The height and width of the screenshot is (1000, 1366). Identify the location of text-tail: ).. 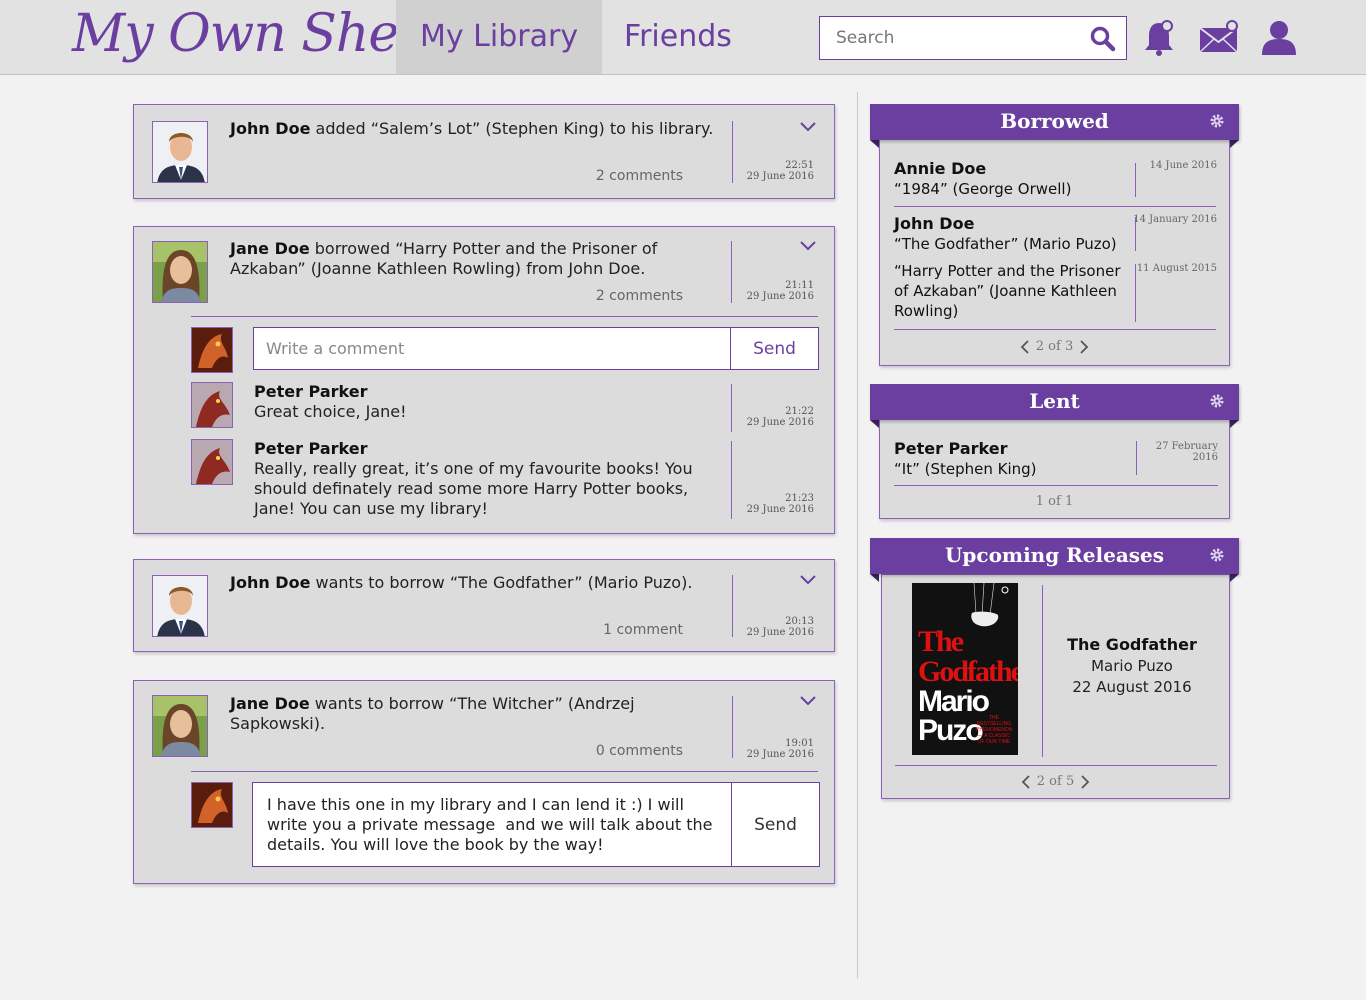
(687, 582).